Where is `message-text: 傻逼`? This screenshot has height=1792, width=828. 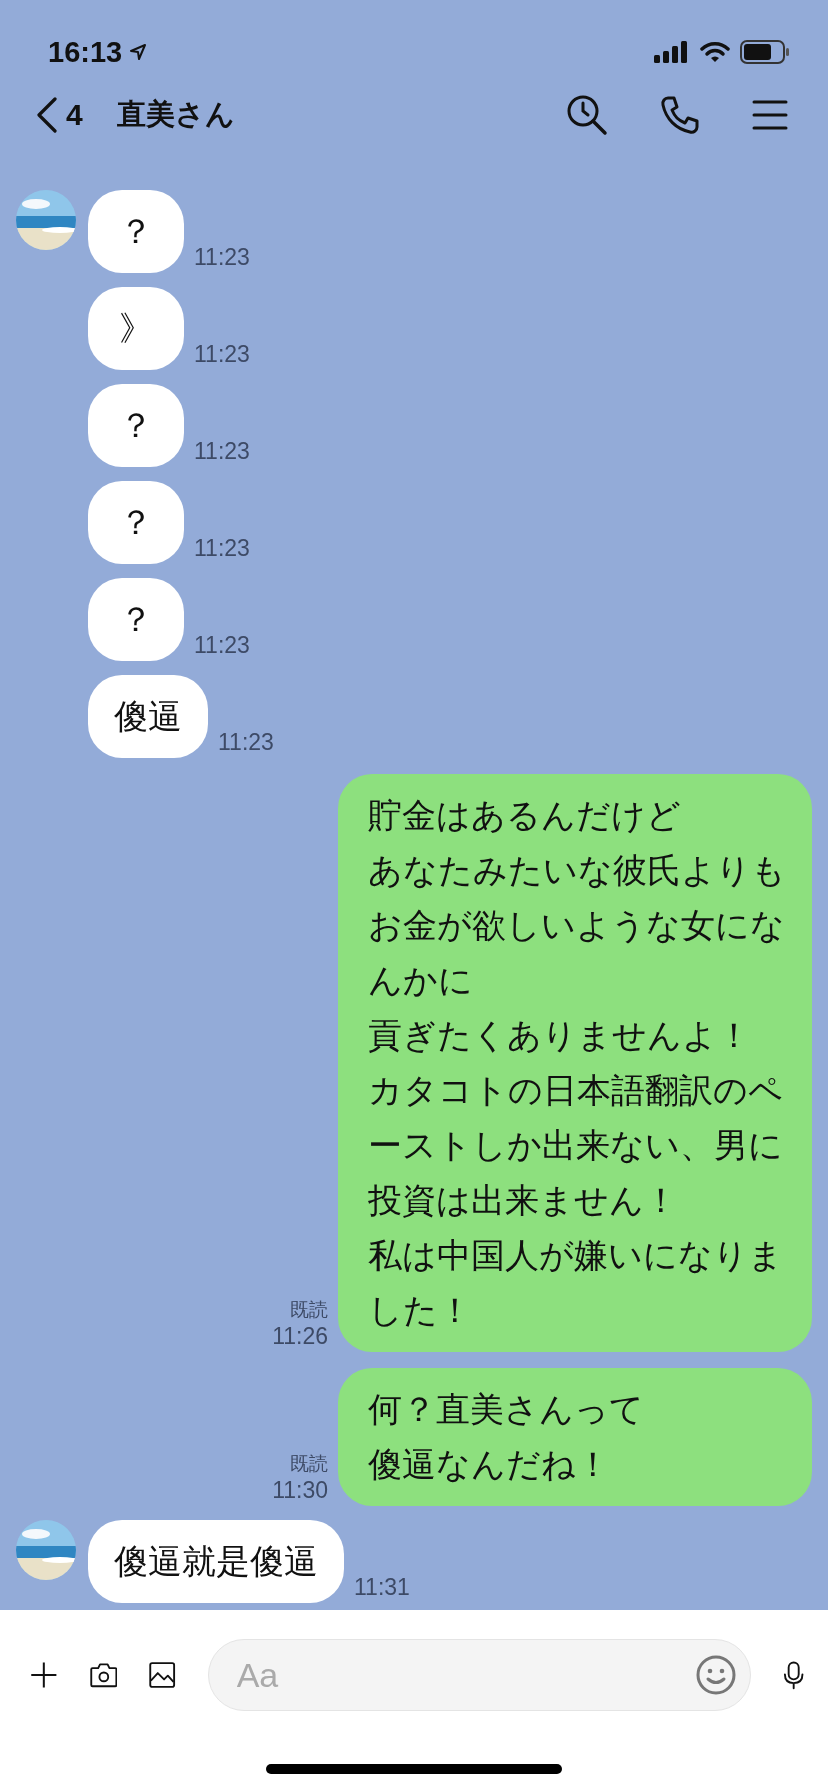 message-text: 傻逼 is located at coordinates (148, 716).